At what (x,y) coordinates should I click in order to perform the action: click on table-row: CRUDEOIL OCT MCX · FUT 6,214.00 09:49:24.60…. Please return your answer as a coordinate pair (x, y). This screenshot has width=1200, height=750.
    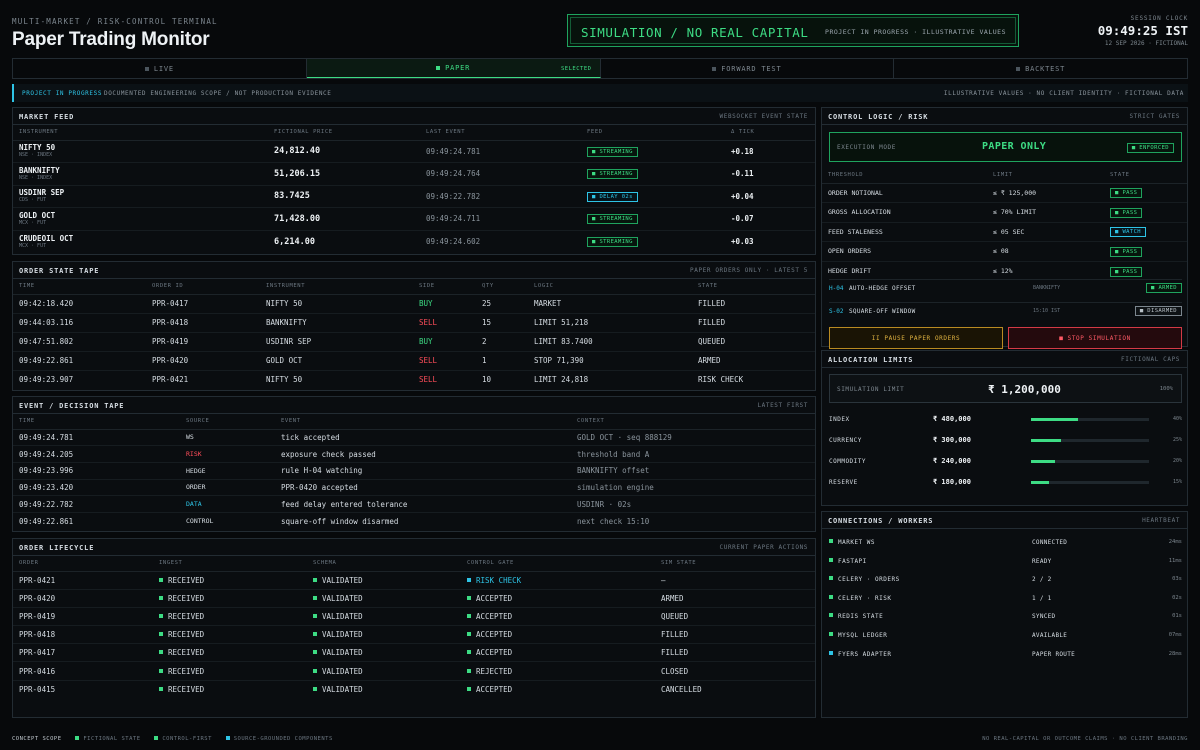
    Looking at the image, I should click on (414, 241).